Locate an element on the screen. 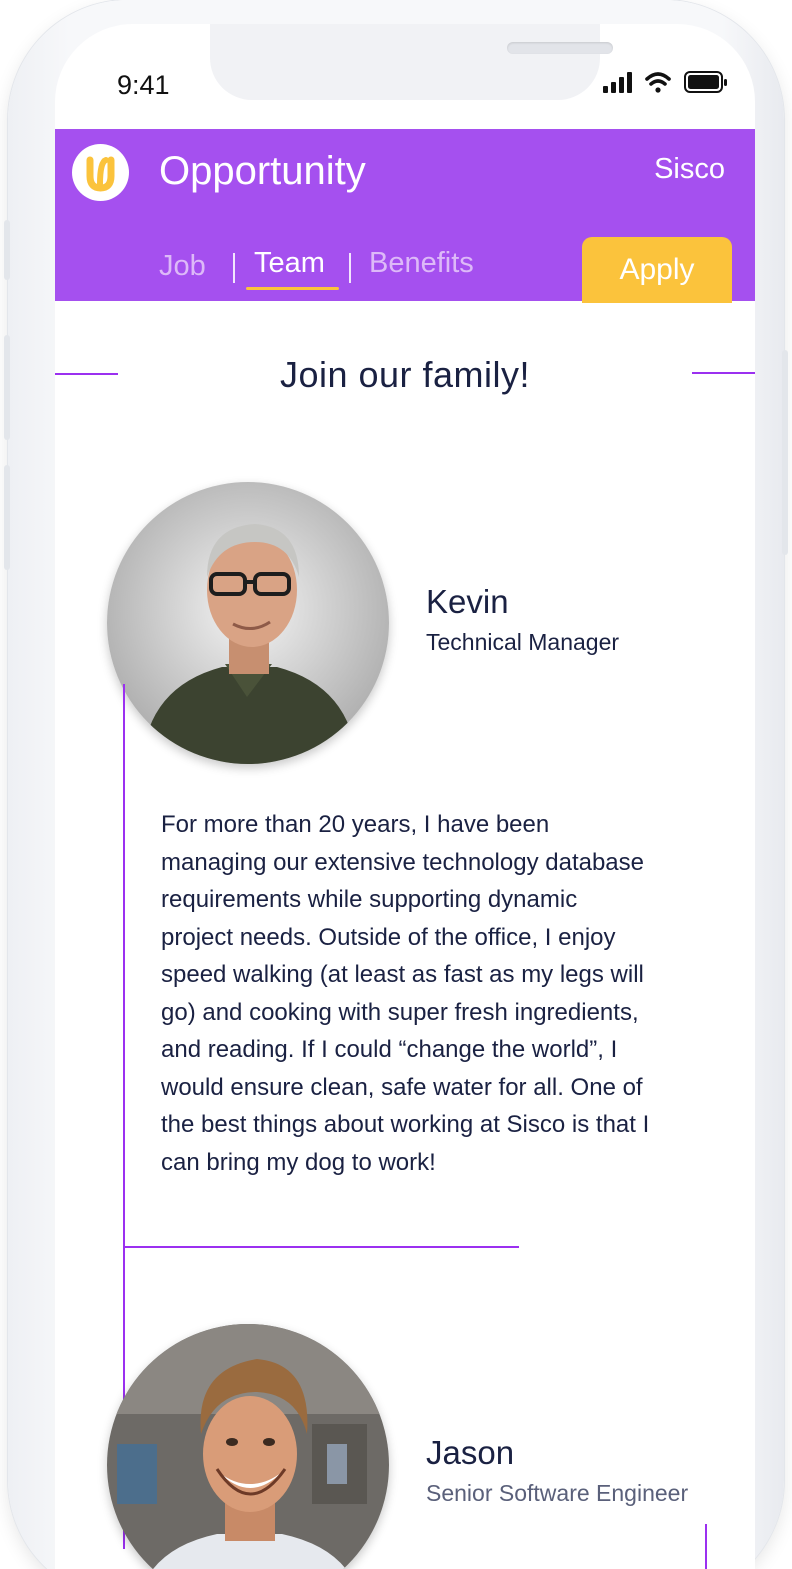 This screenshot has width=792, height=1569. notch is located at coordinates (411, 62).